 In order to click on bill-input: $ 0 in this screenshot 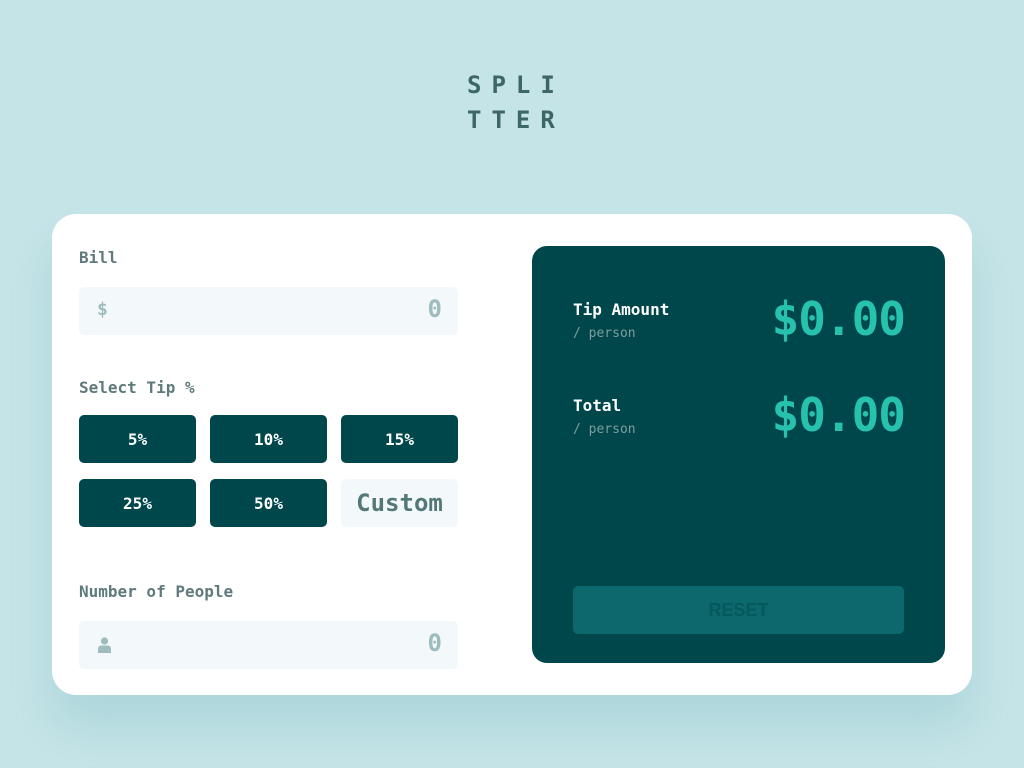, I will do `click(268, 311)`.